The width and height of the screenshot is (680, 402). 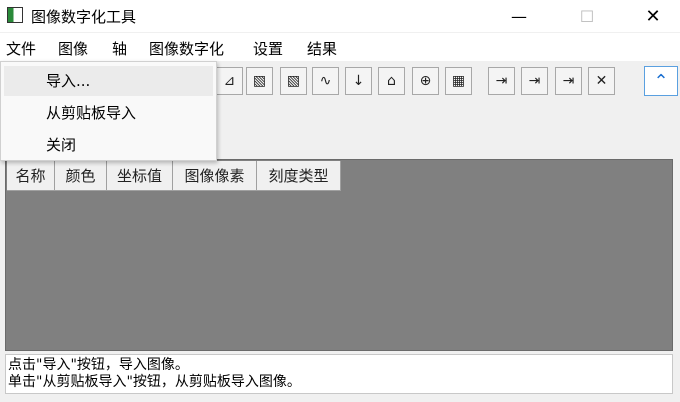 What do you see at coordinates (458, 81) in the screenshot?
I see `grid-delete-icon: ▦` at bounding box center [458, 81].